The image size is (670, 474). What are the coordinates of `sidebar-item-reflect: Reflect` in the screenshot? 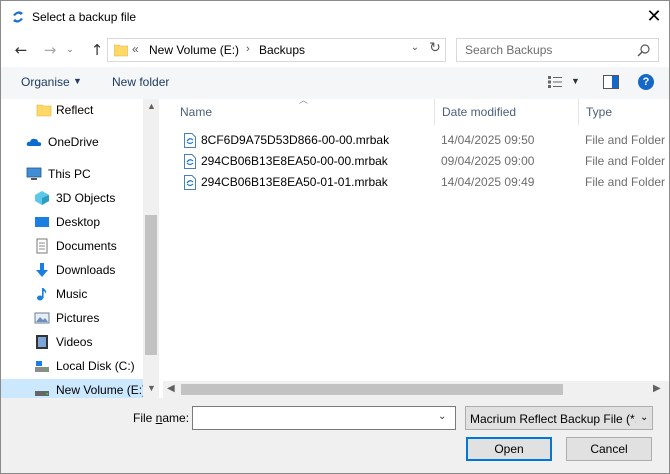 It's located at (72, 110).